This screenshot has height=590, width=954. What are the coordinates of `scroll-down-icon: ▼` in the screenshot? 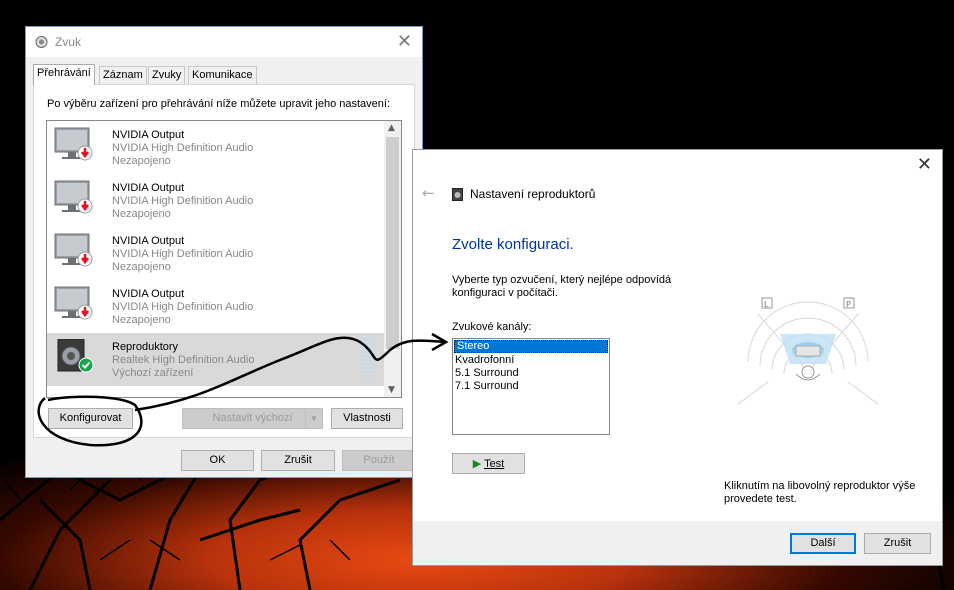 It's located at (391, 390).